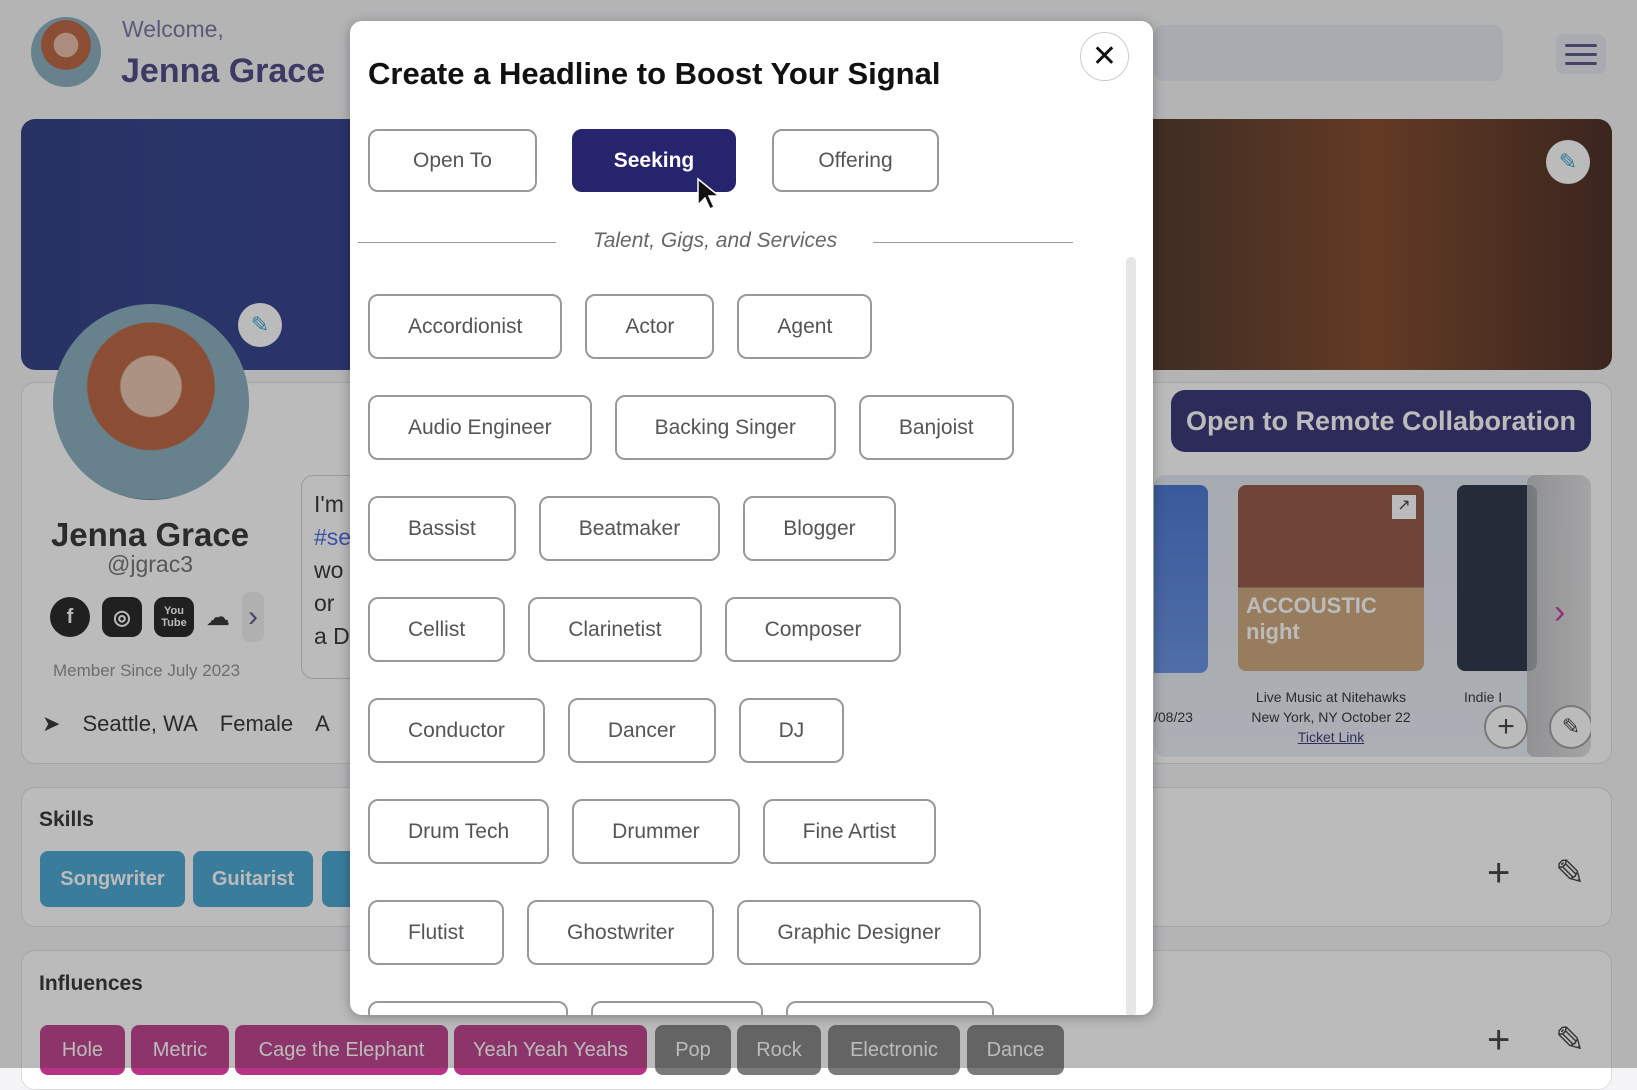 This screenshot has height=1090, width=1637. Describe the element at coordinates (936, 427) in the screenshot. I see `talent-chip: Banjoist` at that location.